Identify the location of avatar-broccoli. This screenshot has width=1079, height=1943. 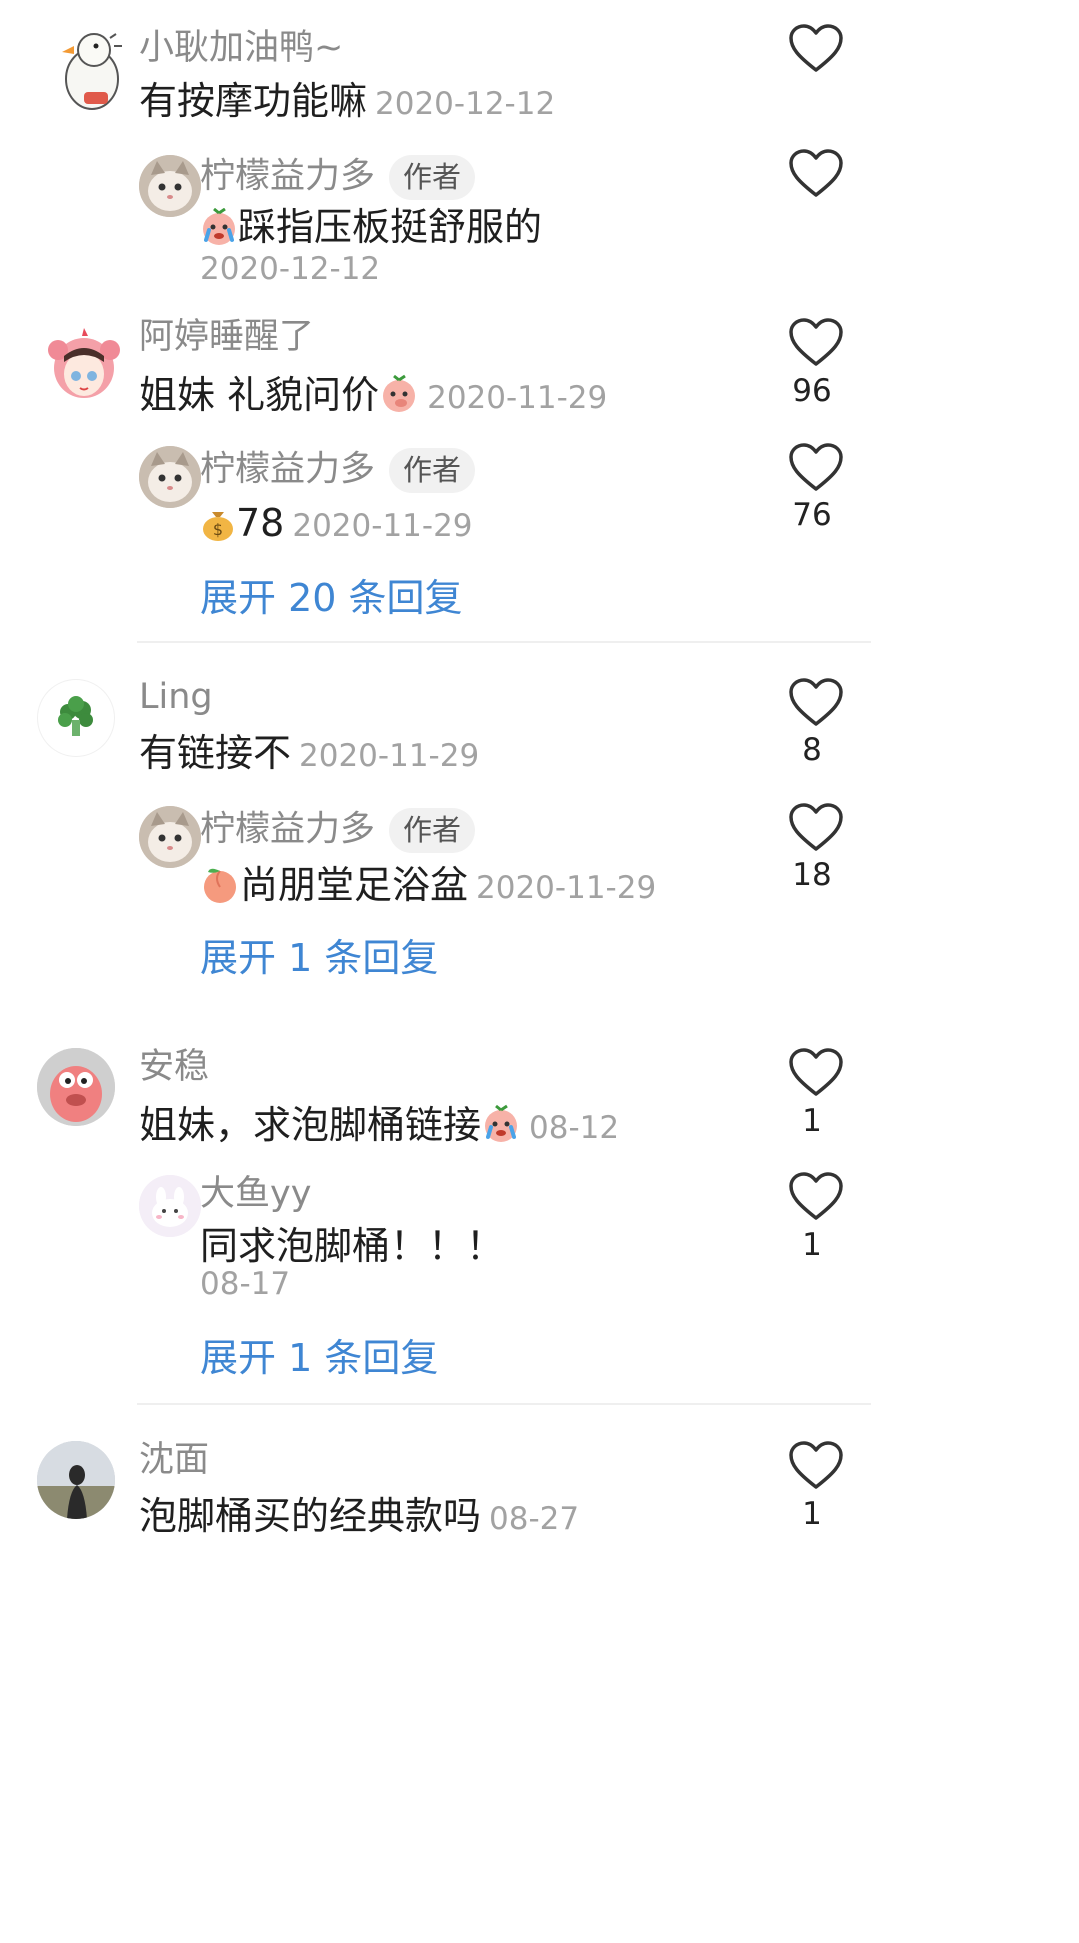
(76, 718).